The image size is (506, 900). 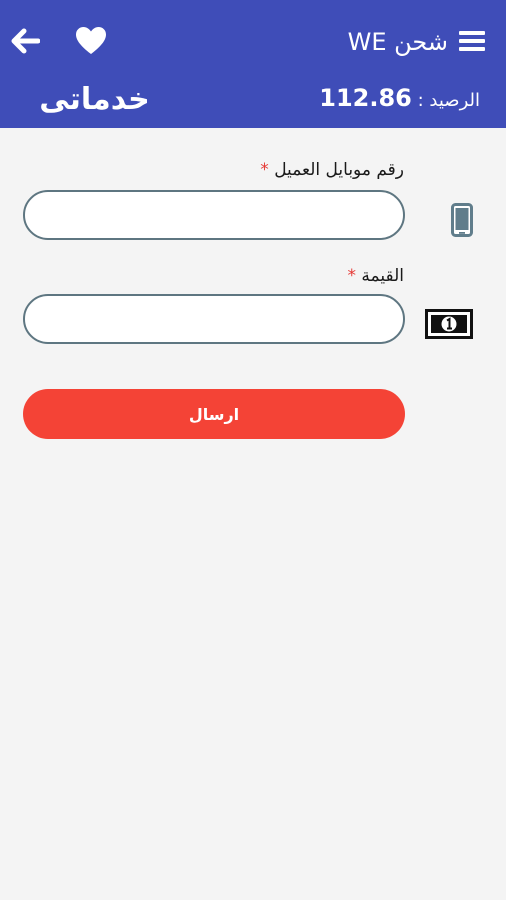 I want to click on balance-value: 112.86, so click(x=365, y=98).